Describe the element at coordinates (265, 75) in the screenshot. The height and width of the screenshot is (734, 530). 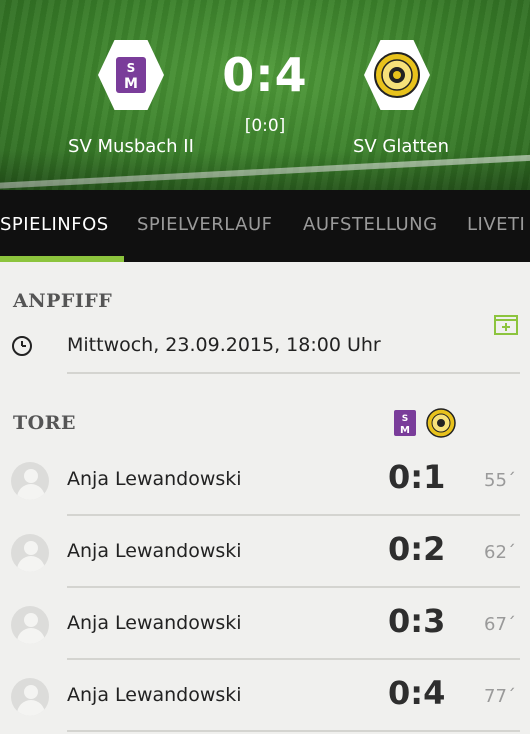
I see `final-score: 0:4` at that location.